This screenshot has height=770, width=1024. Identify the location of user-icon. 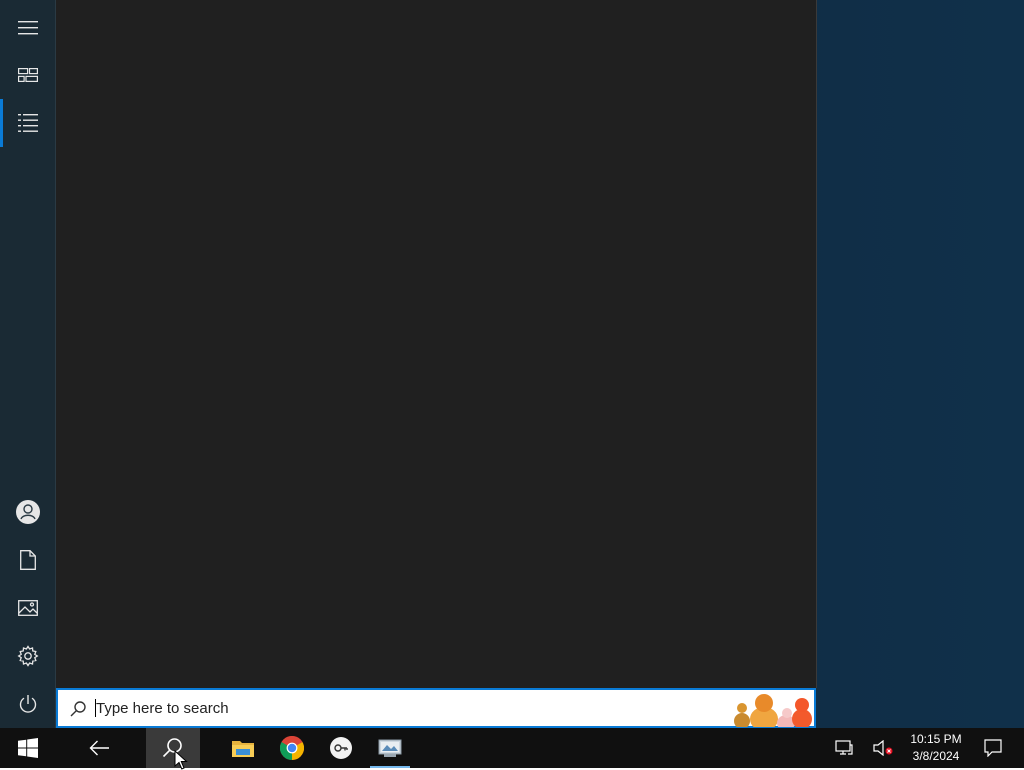
(28, 512).